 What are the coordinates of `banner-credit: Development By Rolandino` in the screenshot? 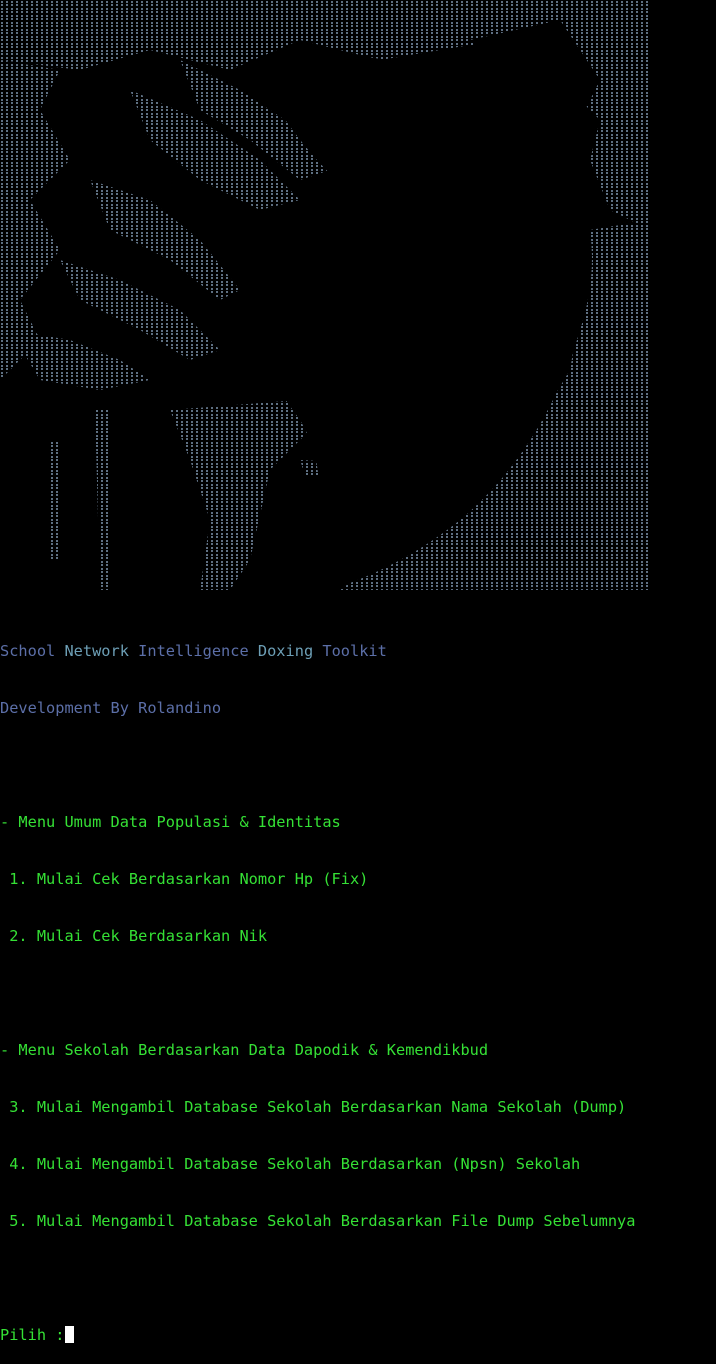 It's located at (111, 708).